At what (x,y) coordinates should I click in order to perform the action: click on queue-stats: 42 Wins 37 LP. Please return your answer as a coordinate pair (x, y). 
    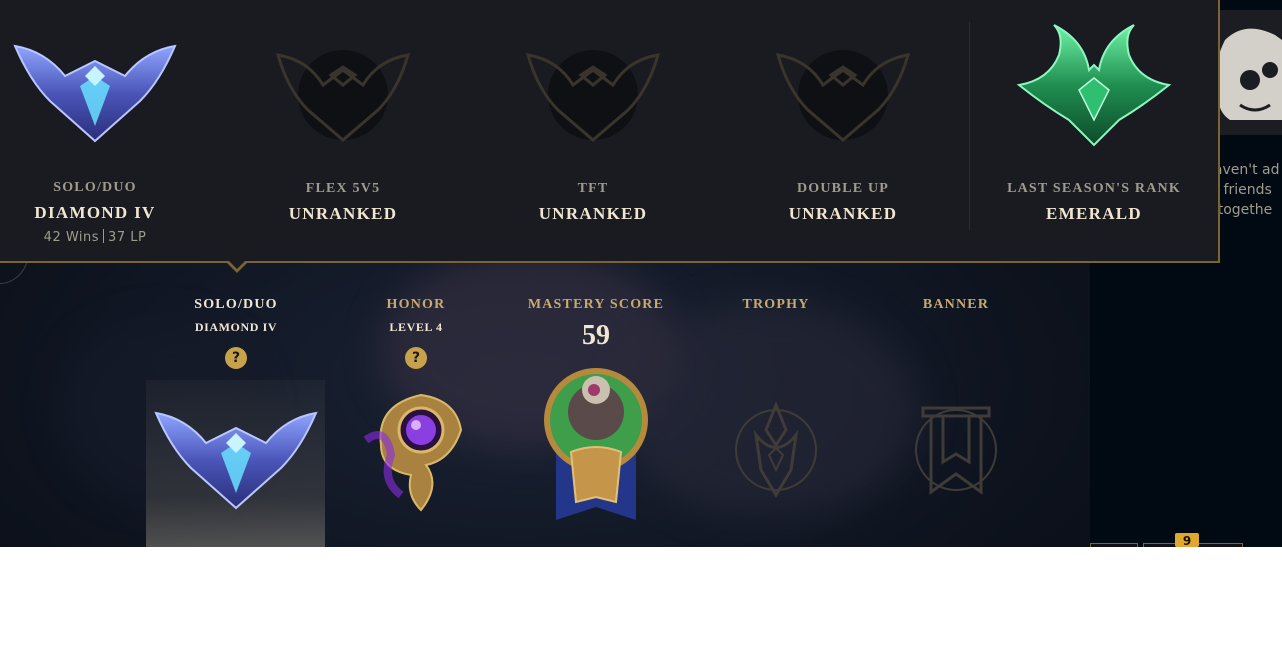
    Looking at the image, I should click on (95, 237).